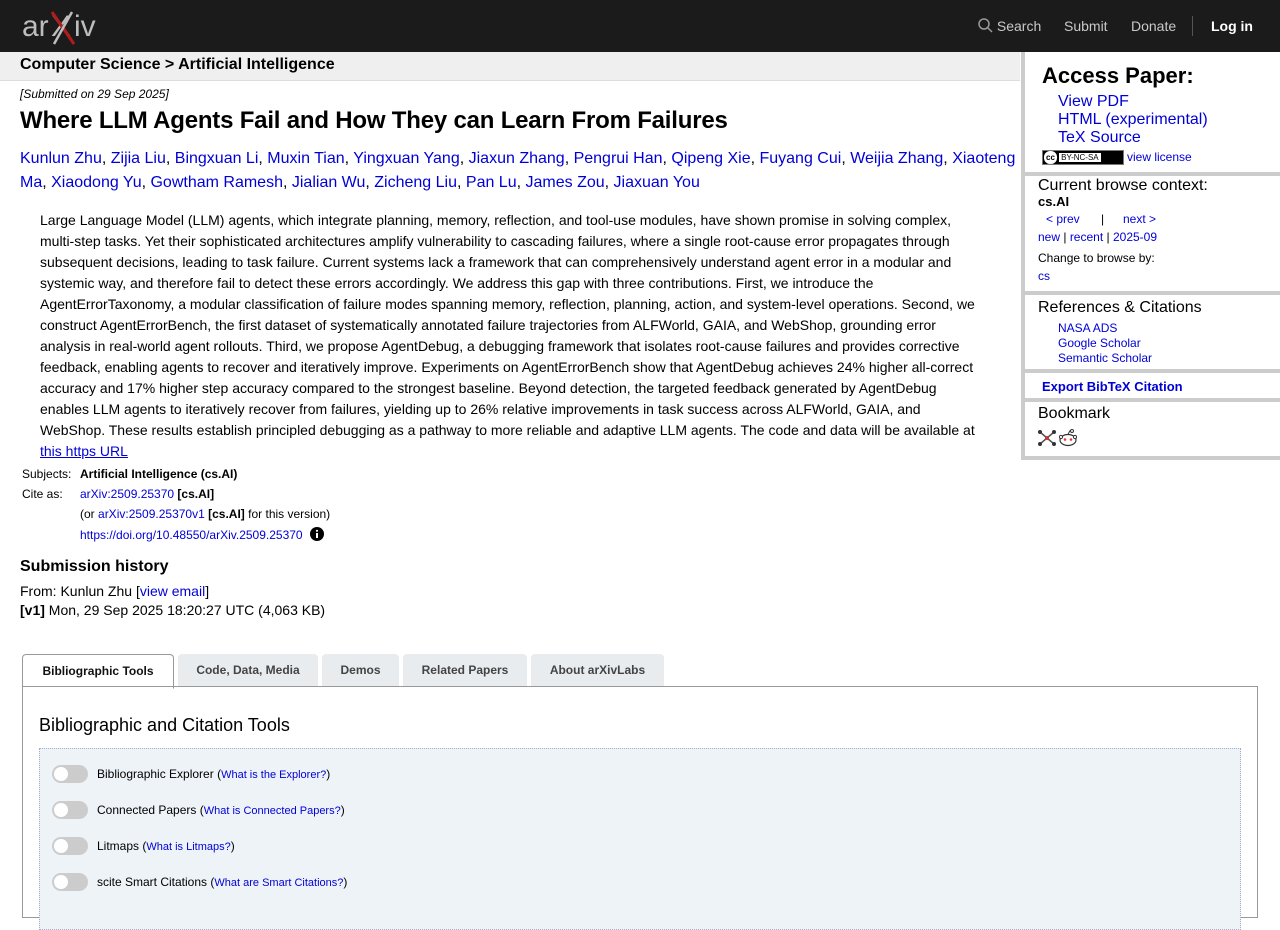 This screenshot has width=1280, height=930. Describe the element at coordinates (1153, 26) in the screenshot. I see `donate-link: Donate` at that location.